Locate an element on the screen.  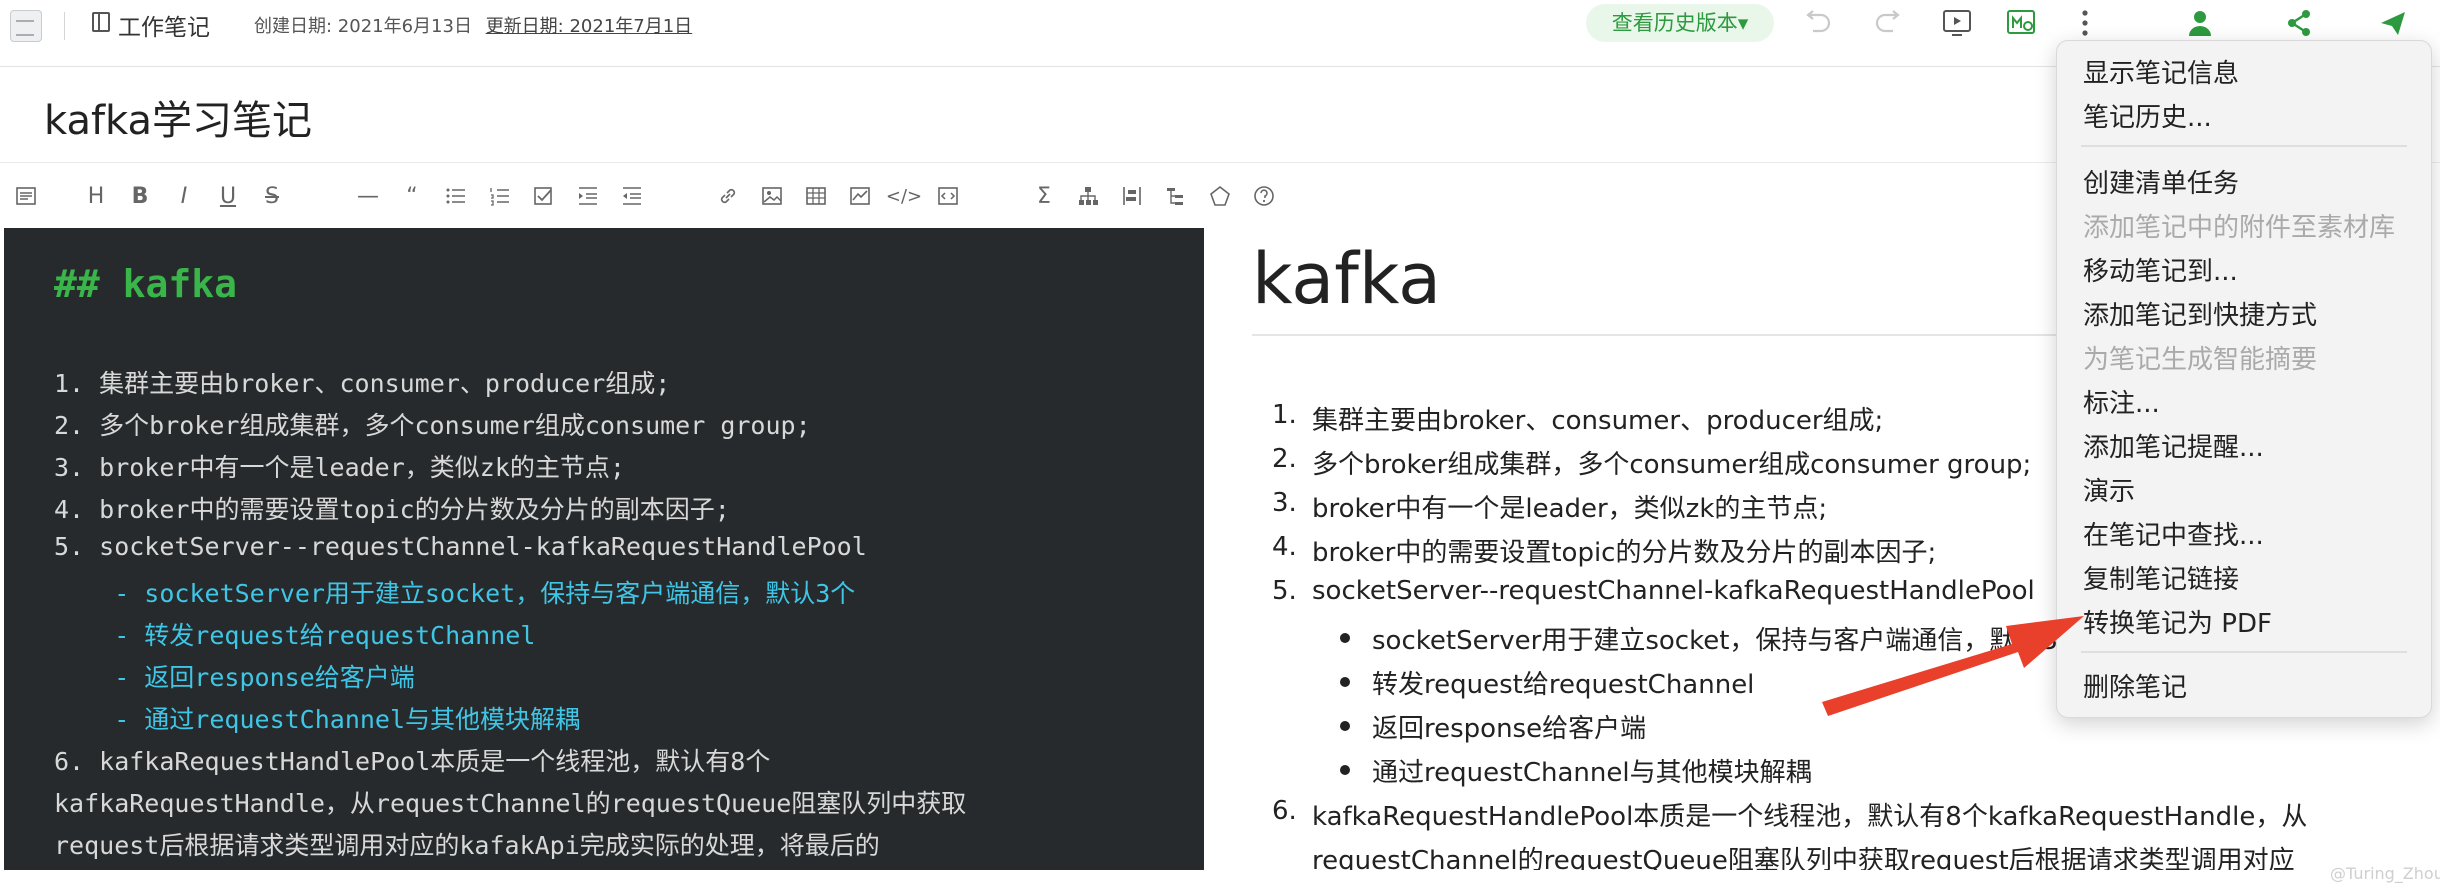
arrow-shape is located at coordinates (1953, 666).